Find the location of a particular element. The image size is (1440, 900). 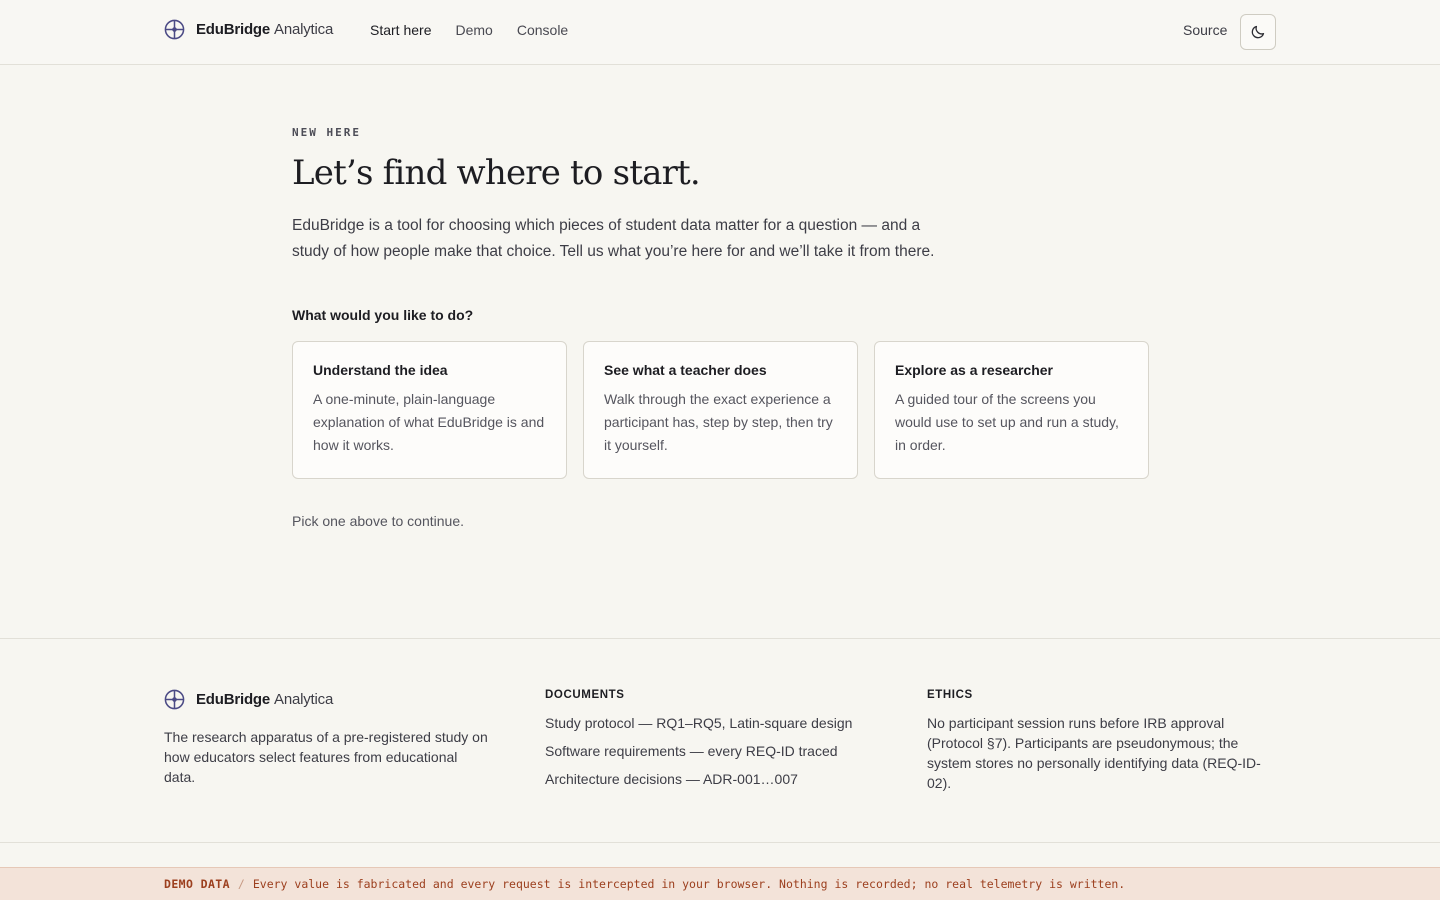

footer-brand: EduBridge Analytica is located at coordinates (248, 699).